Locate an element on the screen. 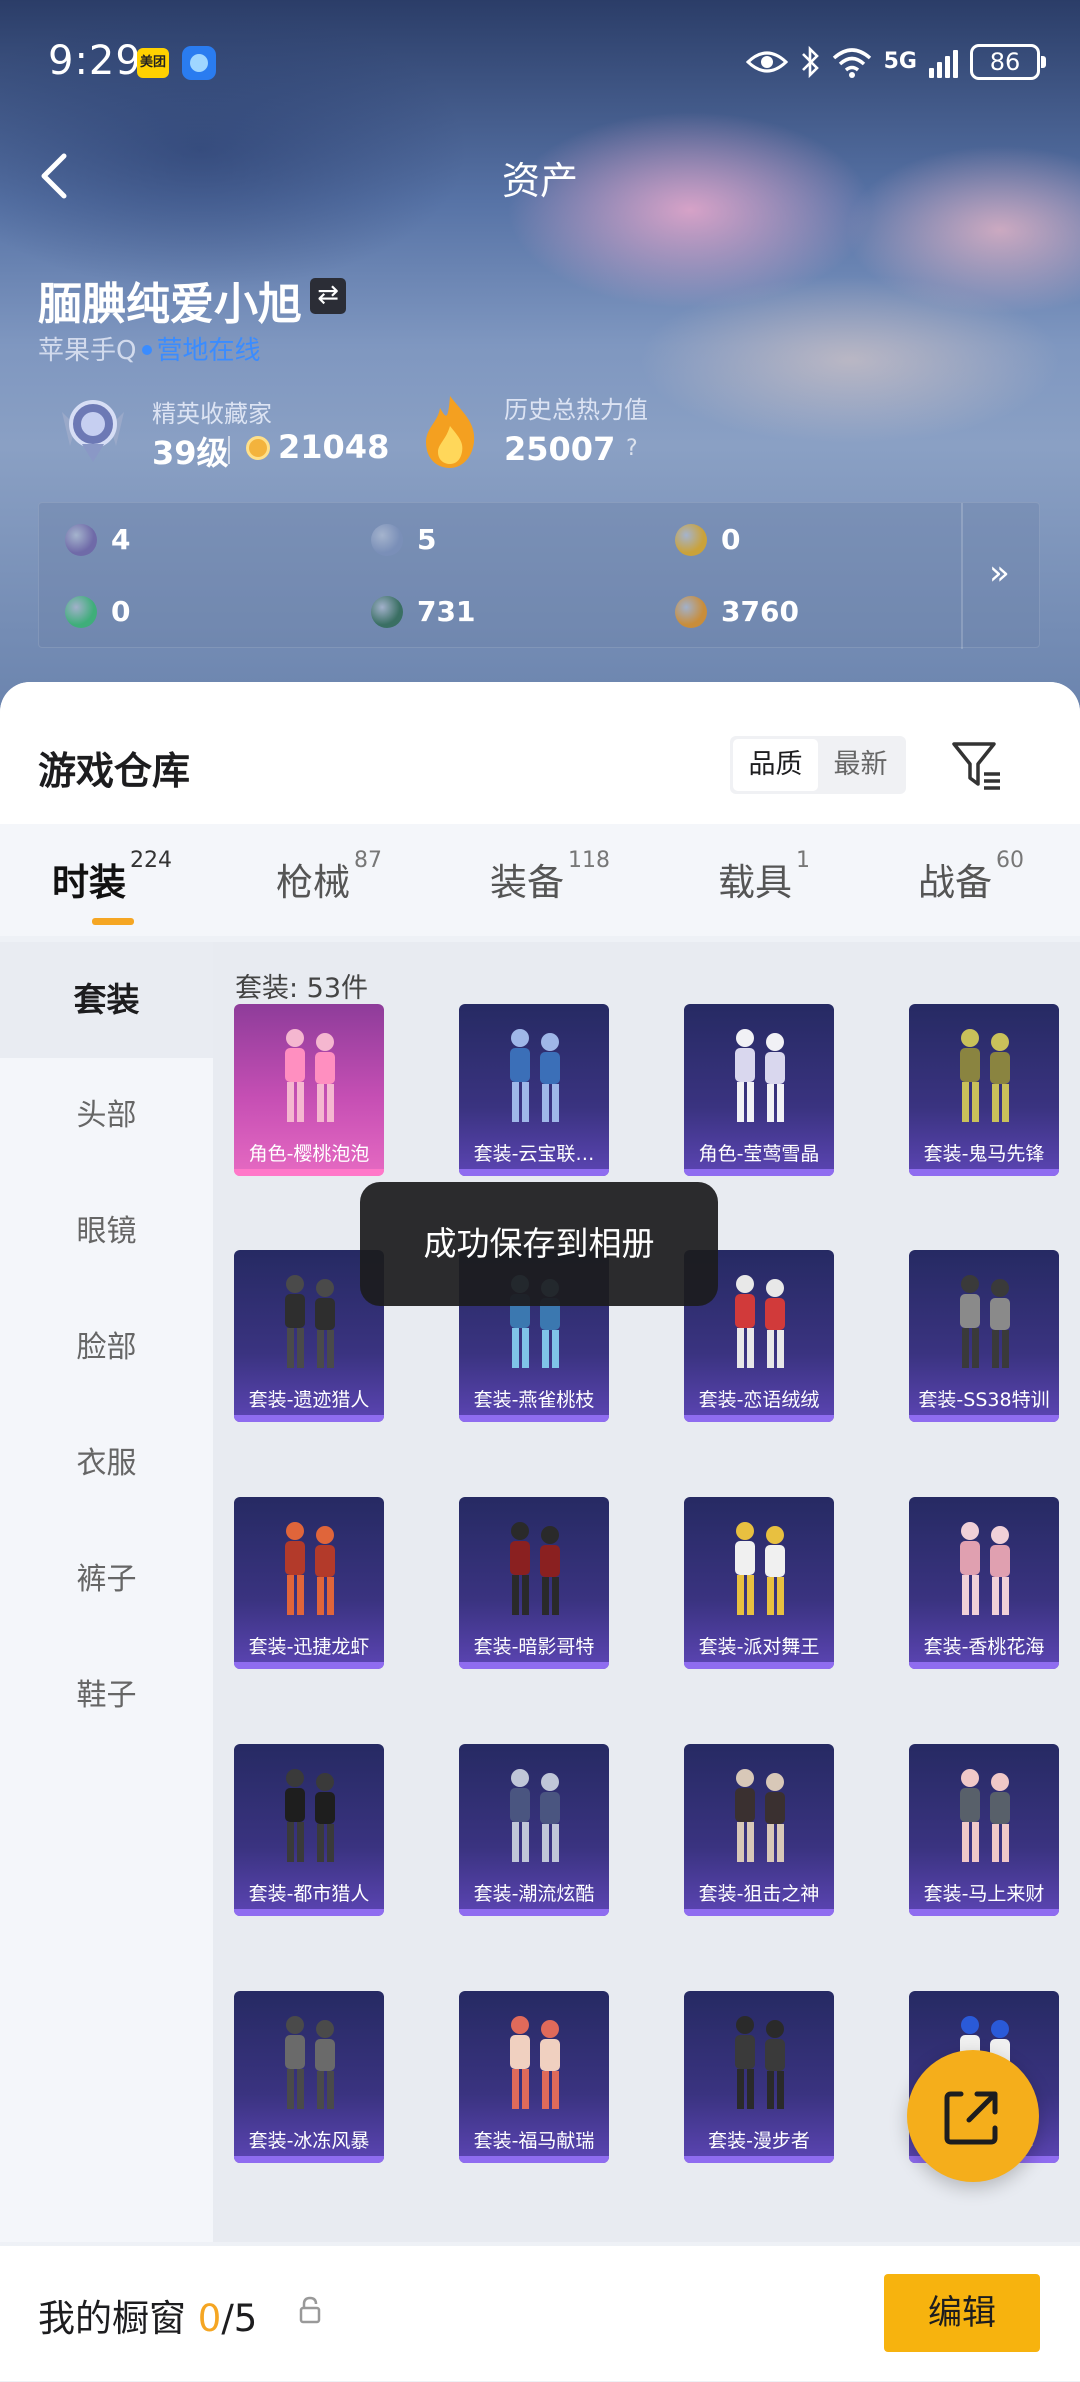 This screenshot has height=2382, width=1080. edit-button: 编辑 is located at coordinates (962, 2313).